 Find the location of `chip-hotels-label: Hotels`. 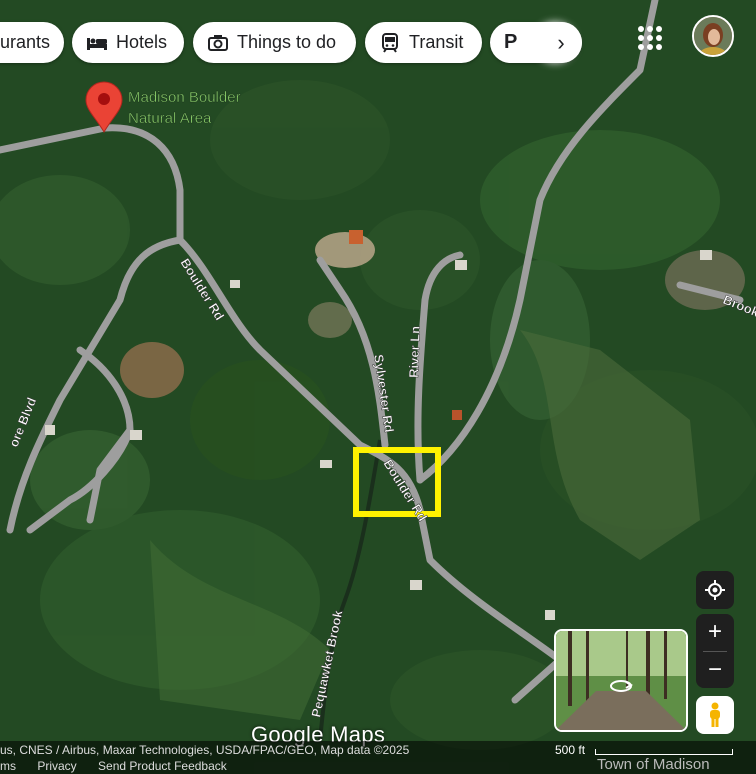

chip-hotels-label: Hotels is located at coordinates (142, 42).